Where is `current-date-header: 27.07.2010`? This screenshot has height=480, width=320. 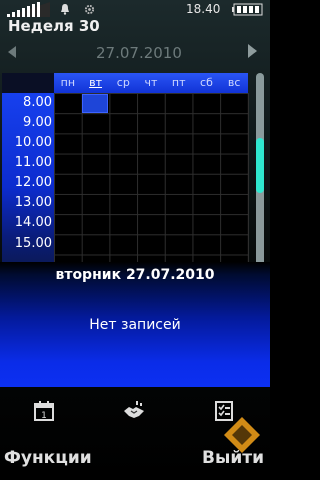 current-date-header: 27.07.2010 is located at coordinates (139, 53).